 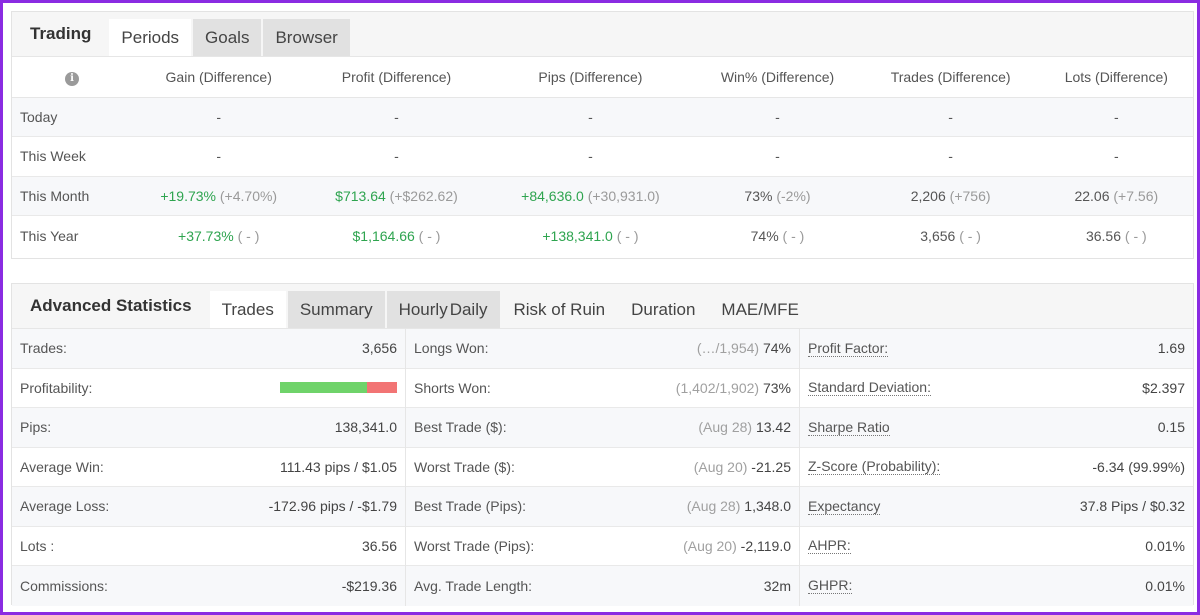 I want to click on stat-value-text: -$219.36, so click(x=369, y=585).